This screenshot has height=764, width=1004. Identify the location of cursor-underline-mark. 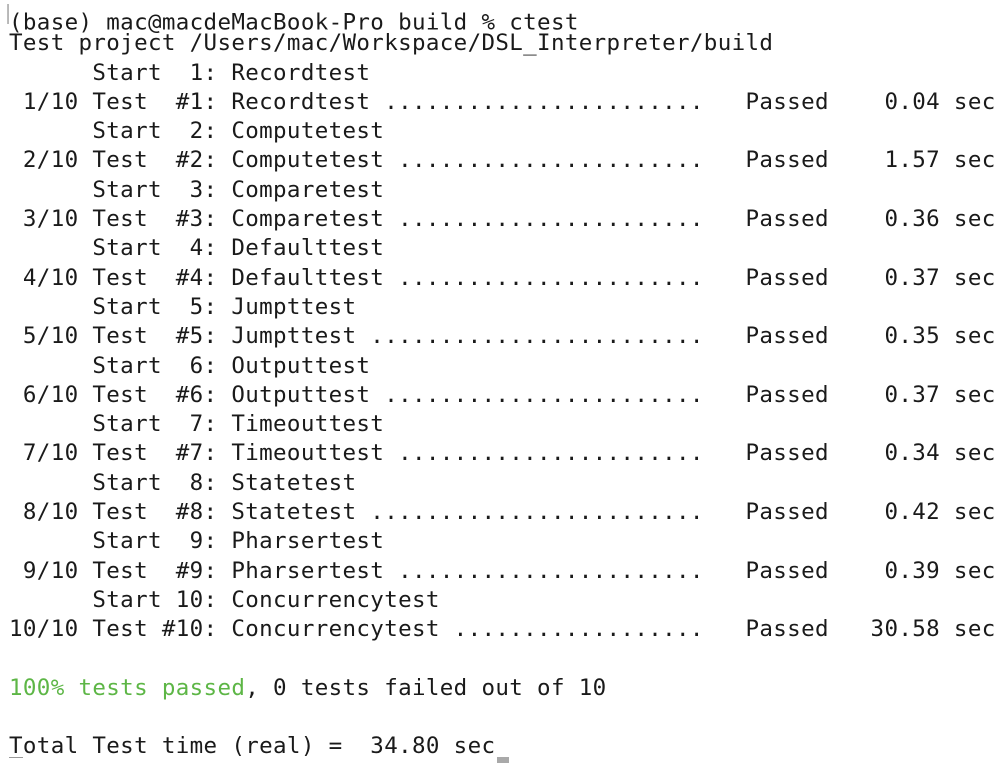
(16, 757).